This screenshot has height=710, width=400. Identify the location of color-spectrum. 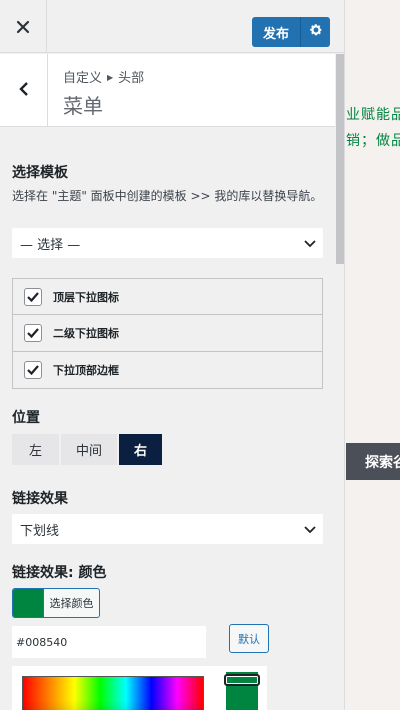
(113, 693).